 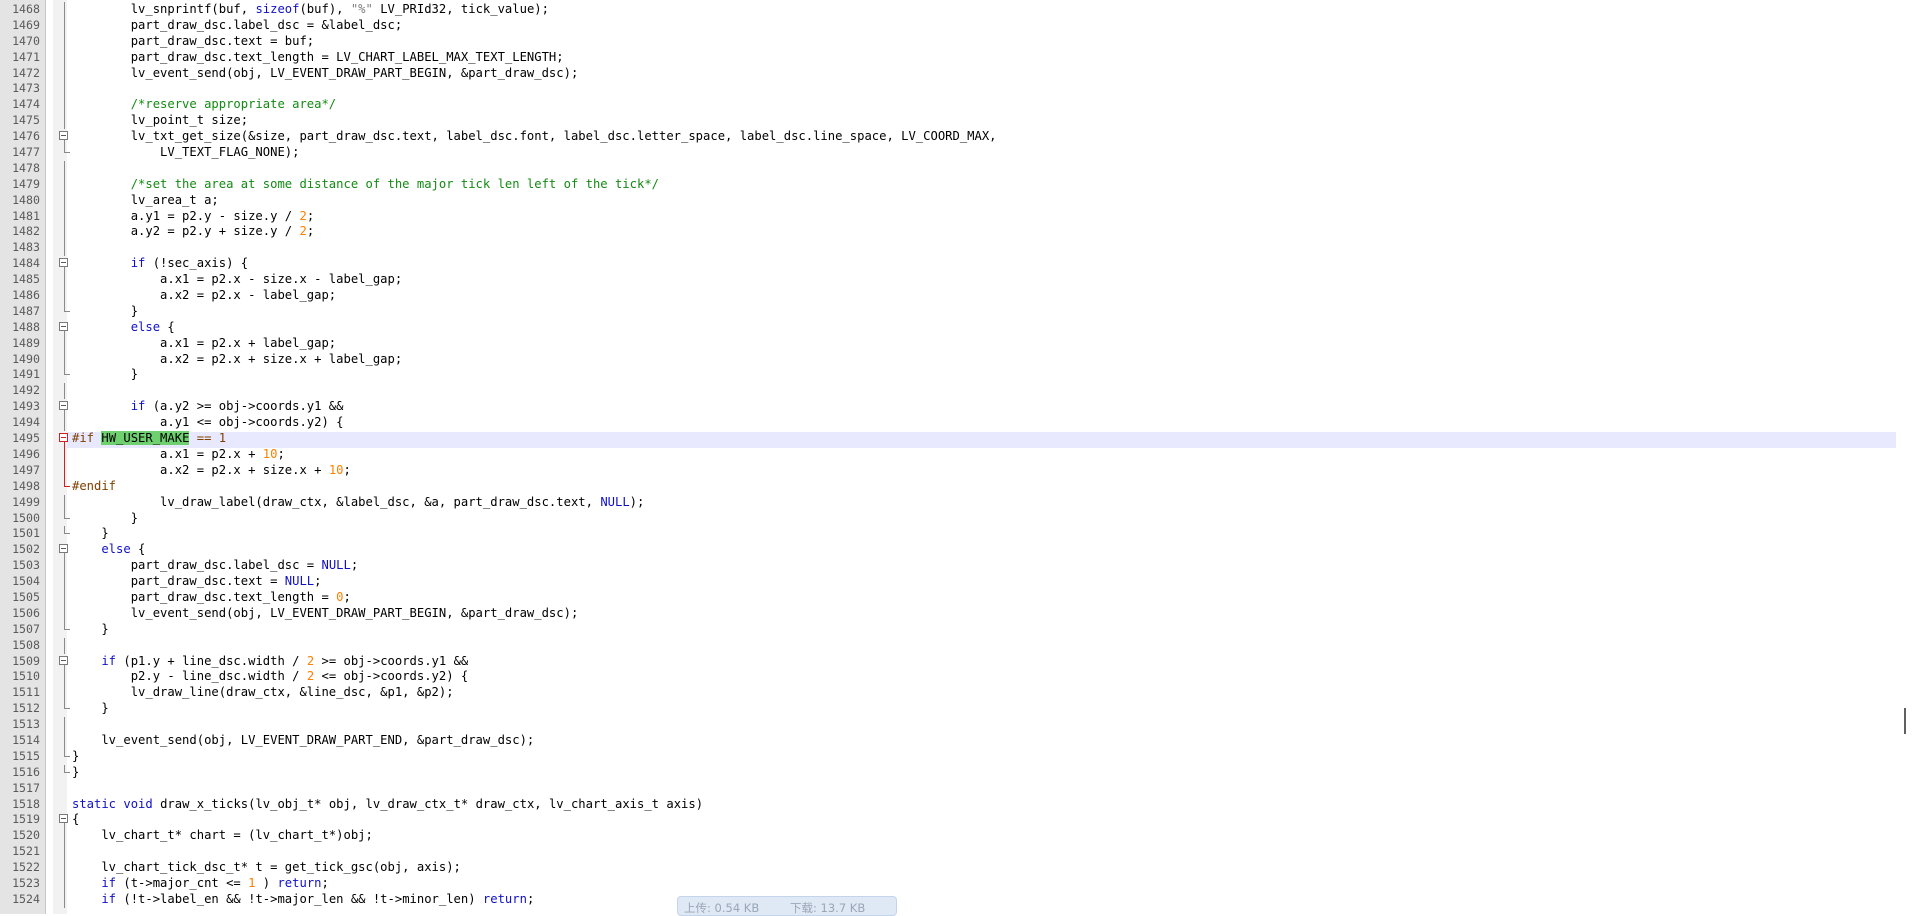 I want to click on code-text: lv_point_t size;, so click(x=160, y=121).